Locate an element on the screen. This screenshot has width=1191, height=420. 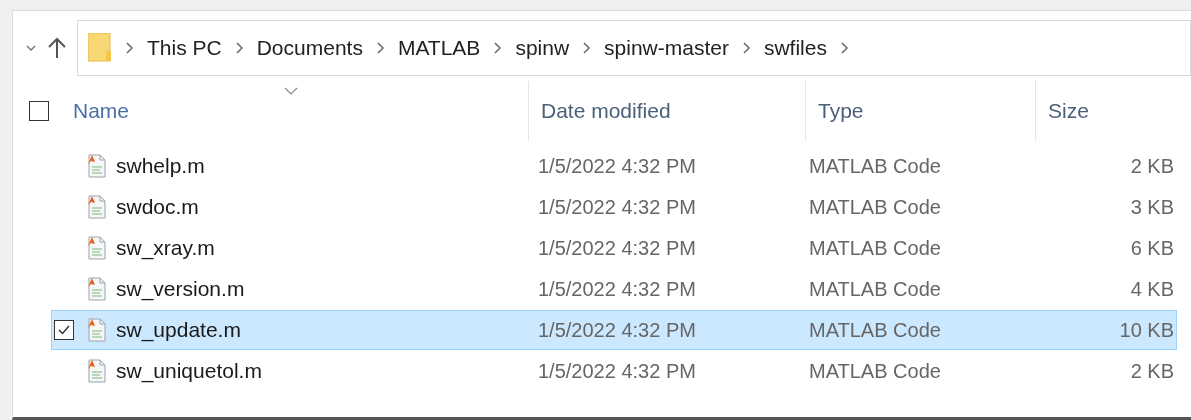
file-name: sw_version.m is located at coordinates (180, 289).